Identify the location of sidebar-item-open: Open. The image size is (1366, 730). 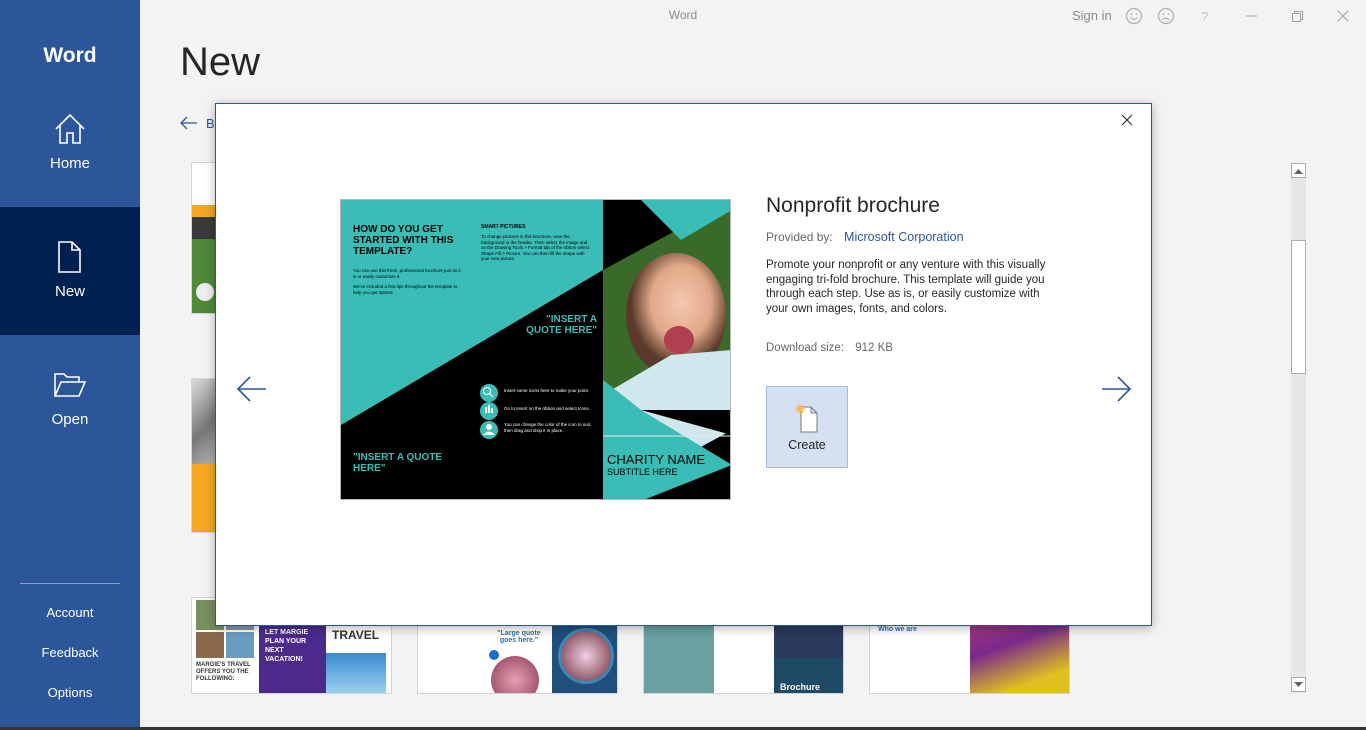
(70, 399).